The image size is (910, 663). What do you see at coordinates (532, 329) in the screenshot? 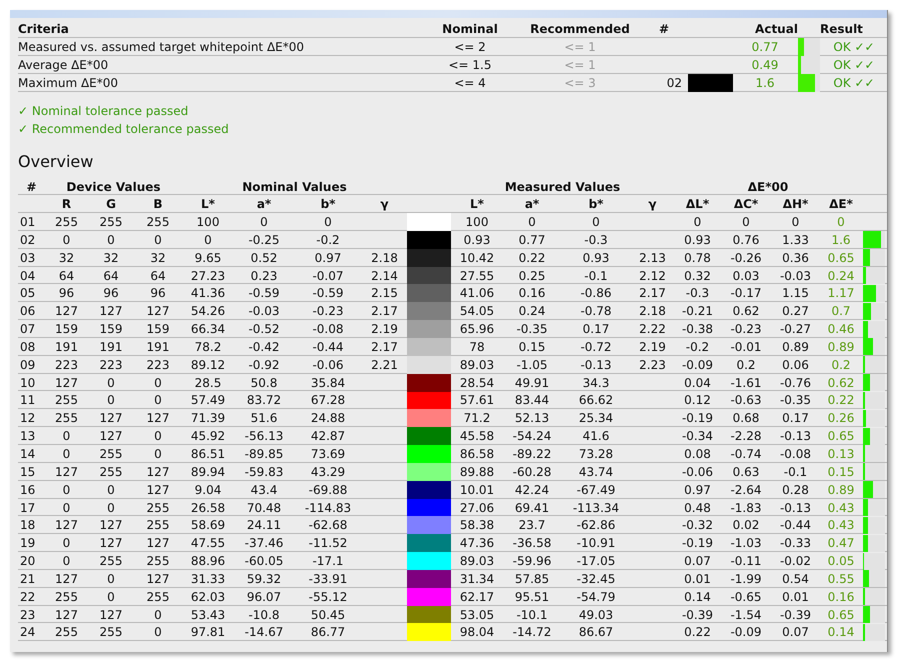
I see `table-cell-text: -0.35` at bounding box center [532, 329].